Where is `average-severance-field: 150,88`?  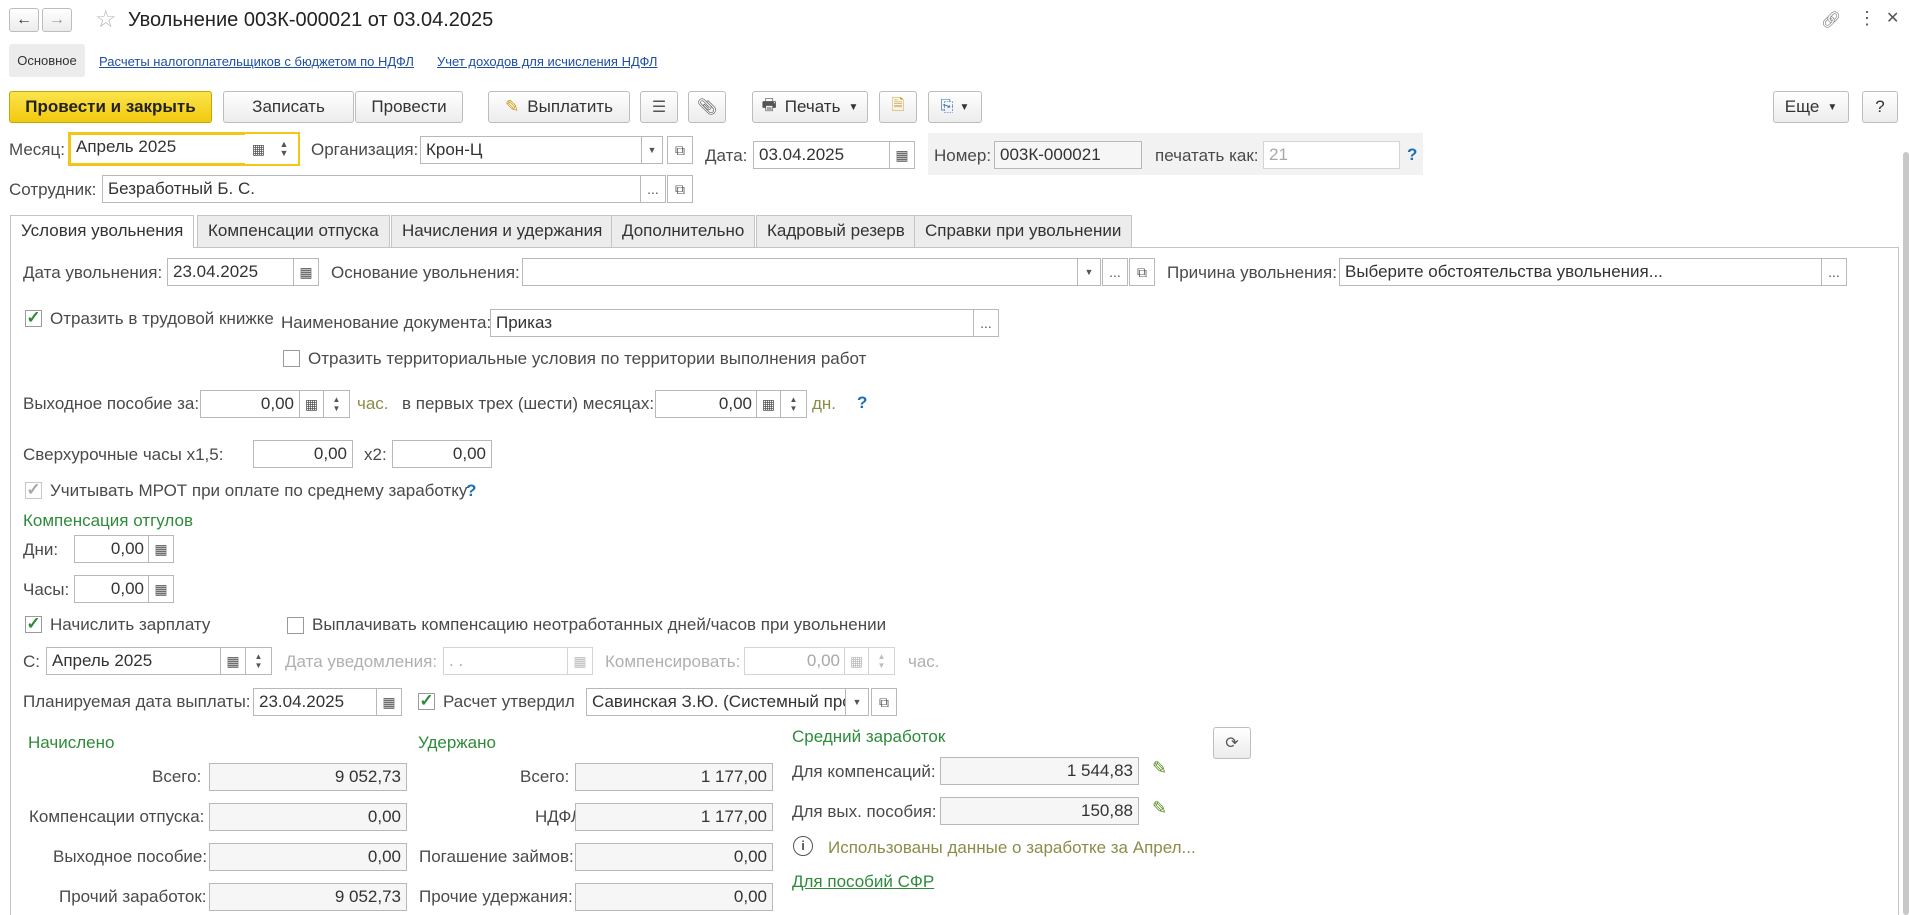 average-severance-field: 150,88 is located at coordinates (1039, 811).